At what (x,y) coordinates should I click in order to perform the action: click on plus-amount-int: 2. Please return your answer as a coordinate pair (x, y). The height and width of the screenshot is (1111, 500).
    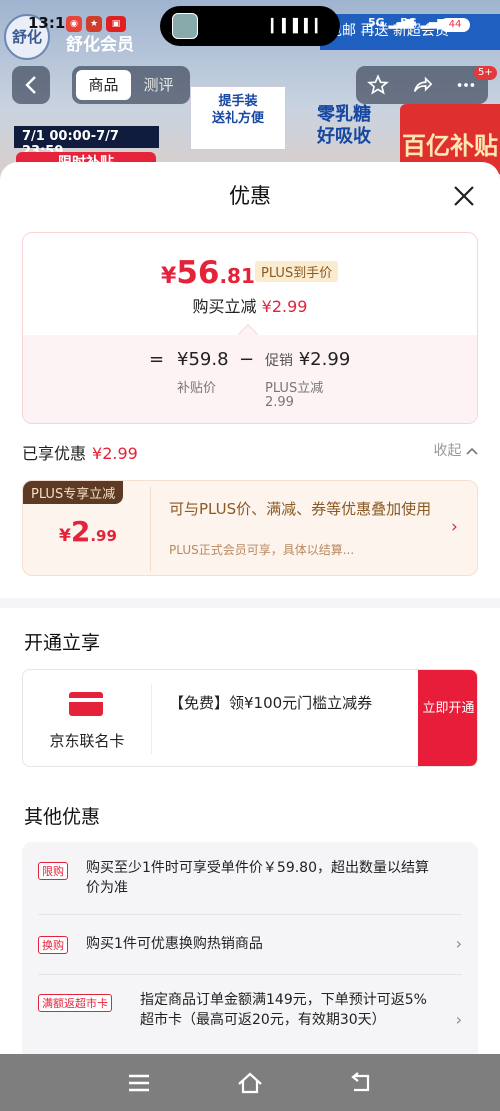
    Looking at the image, I should click on (80, 531).